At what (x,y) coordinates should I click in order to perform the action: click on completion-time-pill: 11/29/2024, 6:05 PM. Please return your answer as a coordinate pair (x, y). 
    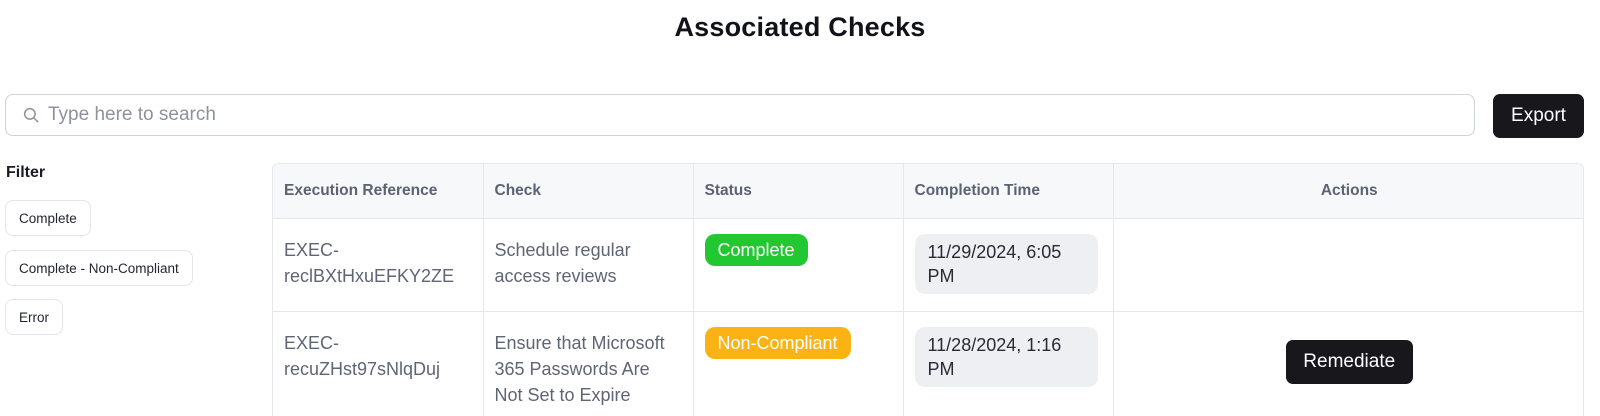
    Looking at the image, I should click on (1006, 263).